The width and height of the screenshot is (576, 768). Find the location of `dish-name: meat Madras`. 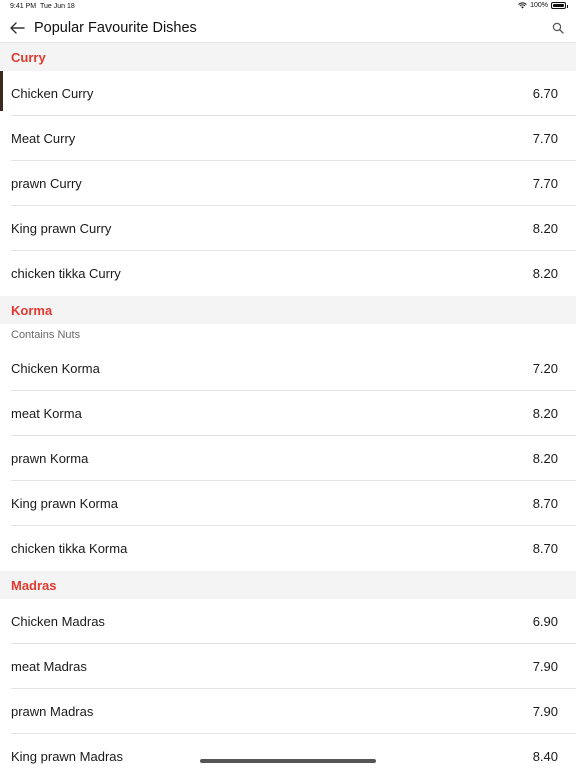

dish-name: meat Madras is located at coordinates (49, 666).